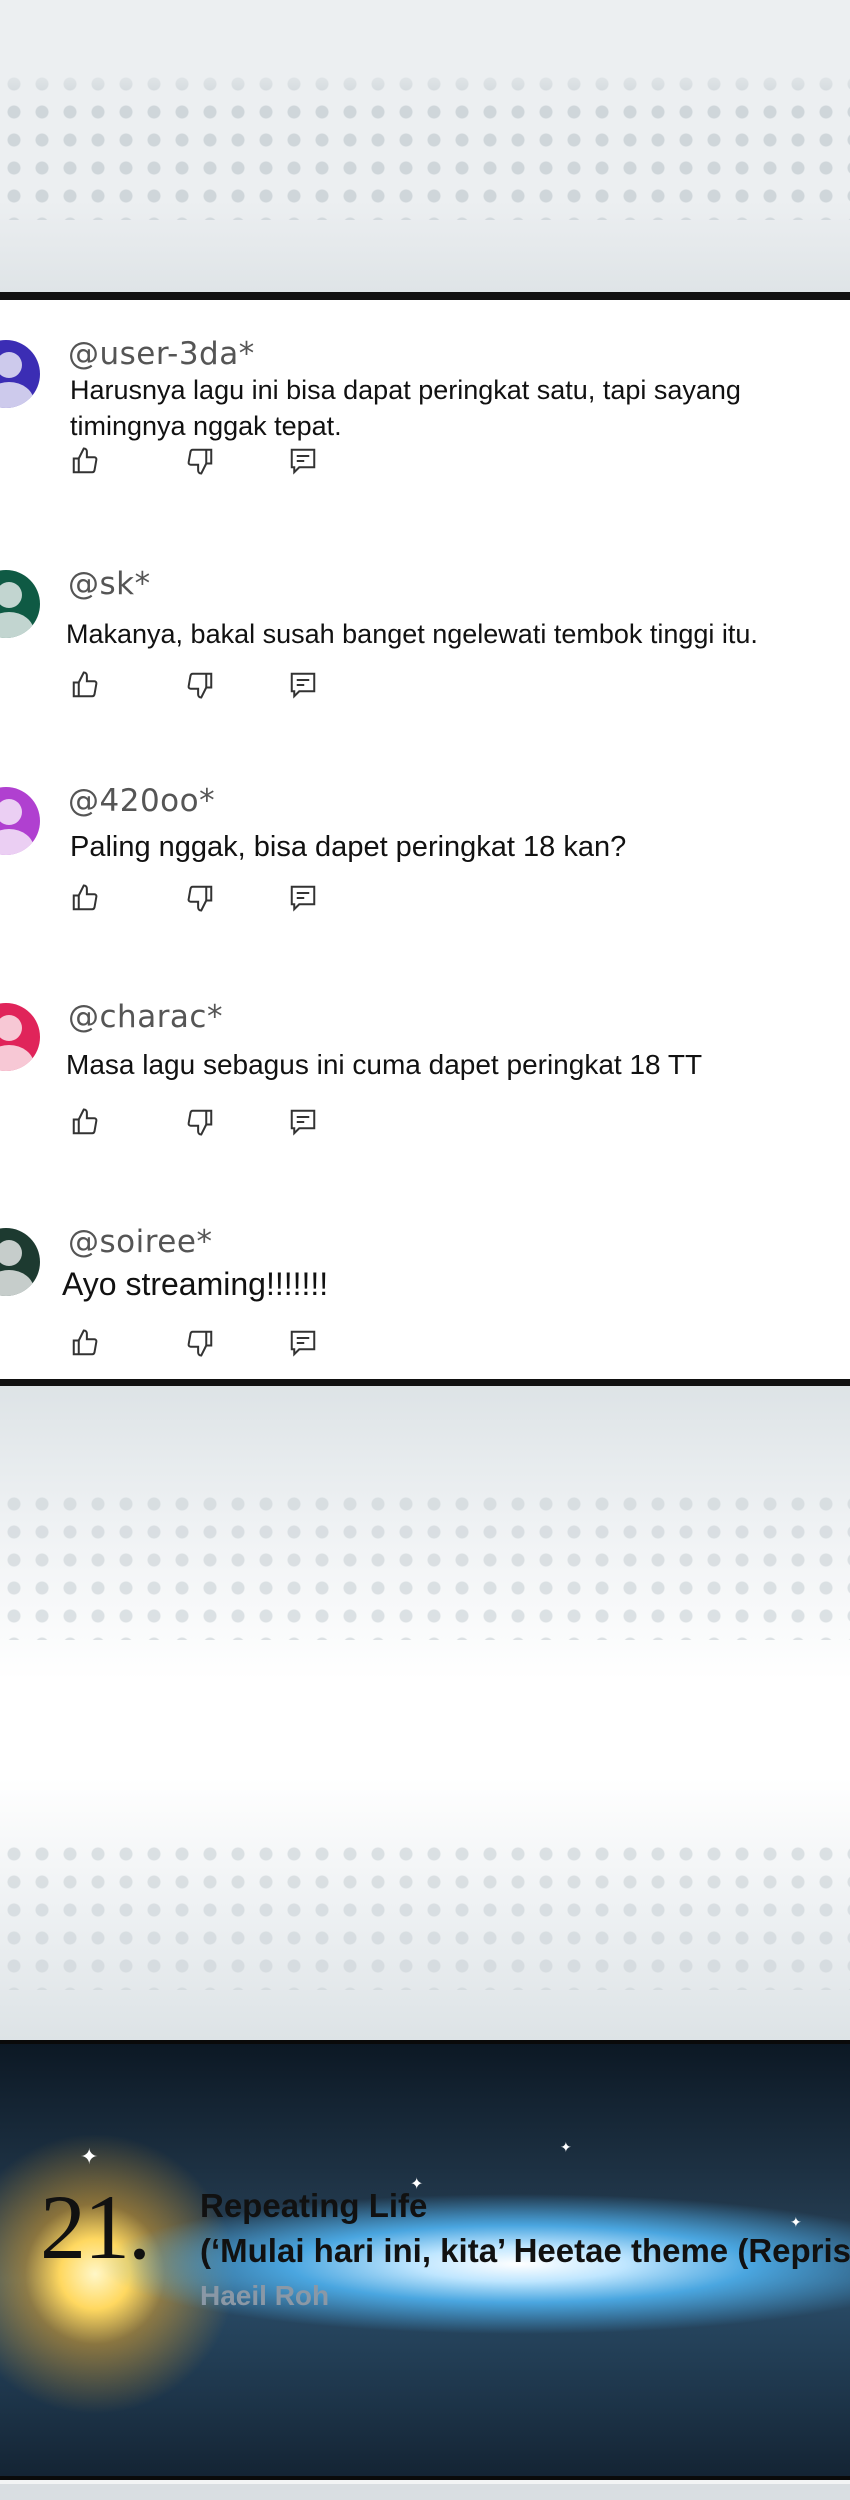 The width and height of the screenshot is (850, 2500). Describe the element at coordinates (109, 584) in the screenshot. I see `comment-handle: @sk*` at that location.